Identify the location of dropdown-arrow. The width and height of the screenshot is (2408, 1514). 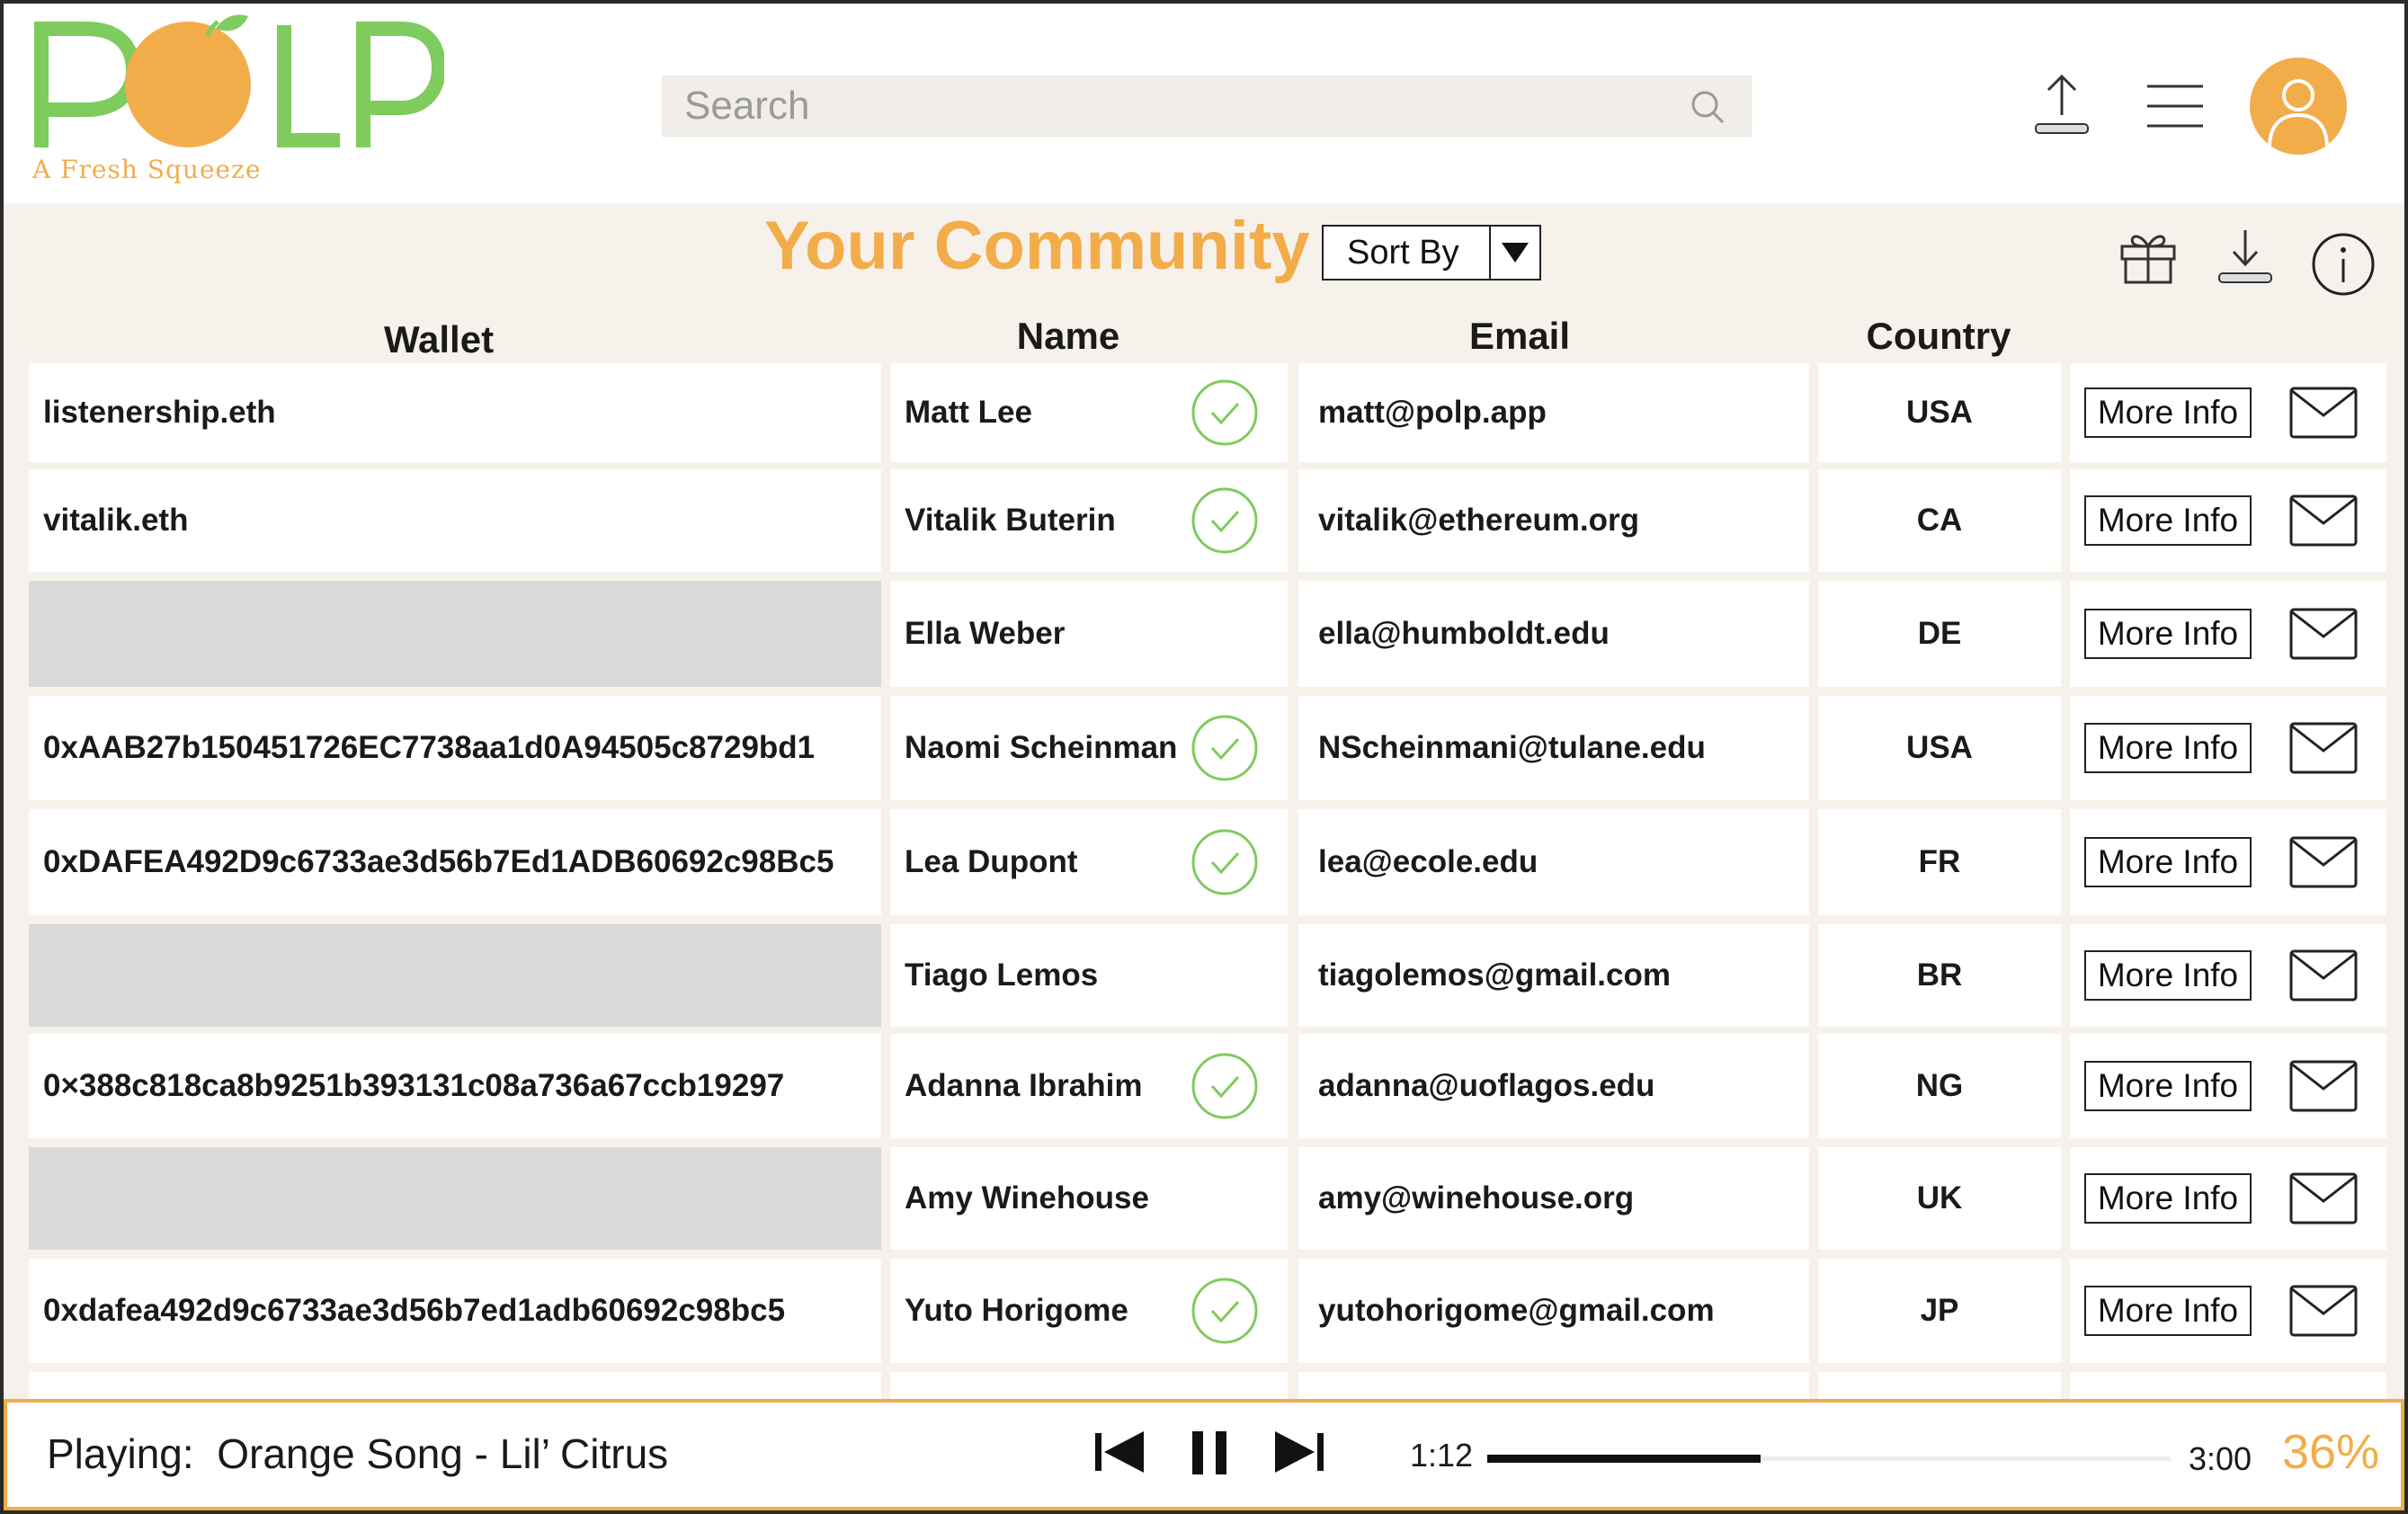
(1515, 253).